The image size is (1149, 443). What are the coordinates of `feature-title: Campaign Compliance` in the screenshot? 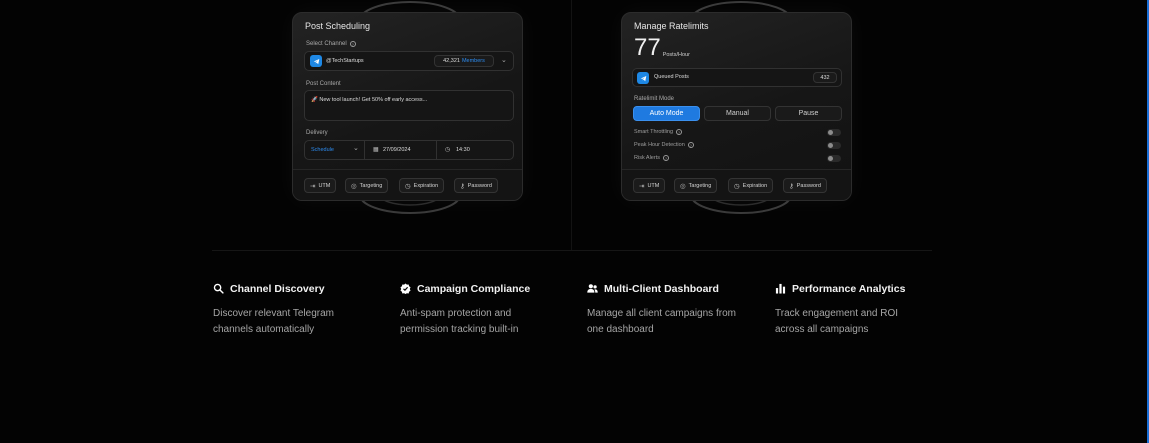 It's located at (474, 288).